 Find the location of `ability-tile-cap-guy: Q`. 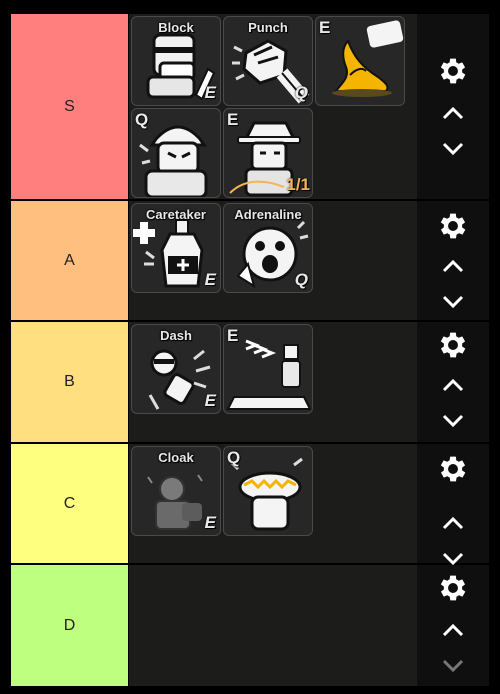

ability-tile-cap-guy: Q is located at coordinates (176, 153).